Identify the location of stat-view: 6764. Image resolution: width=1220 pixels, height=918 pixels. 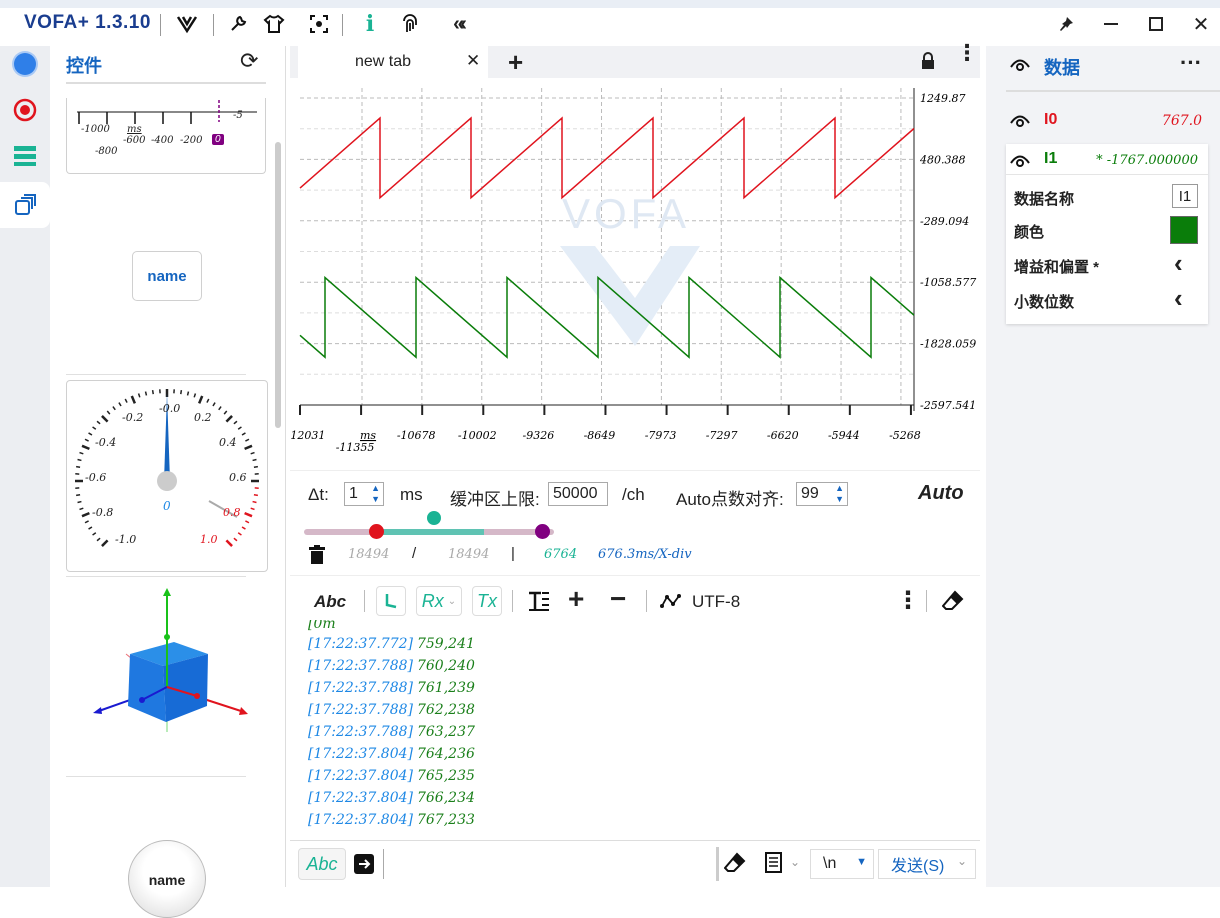
(560, 554).